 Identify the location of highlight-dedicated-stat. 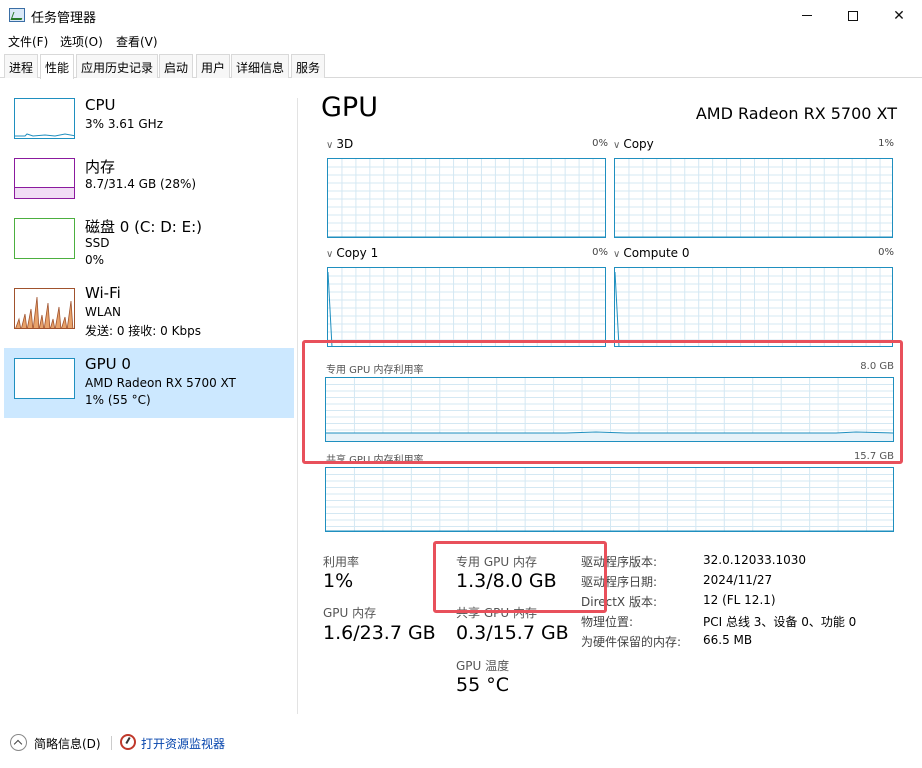
(520, 577).